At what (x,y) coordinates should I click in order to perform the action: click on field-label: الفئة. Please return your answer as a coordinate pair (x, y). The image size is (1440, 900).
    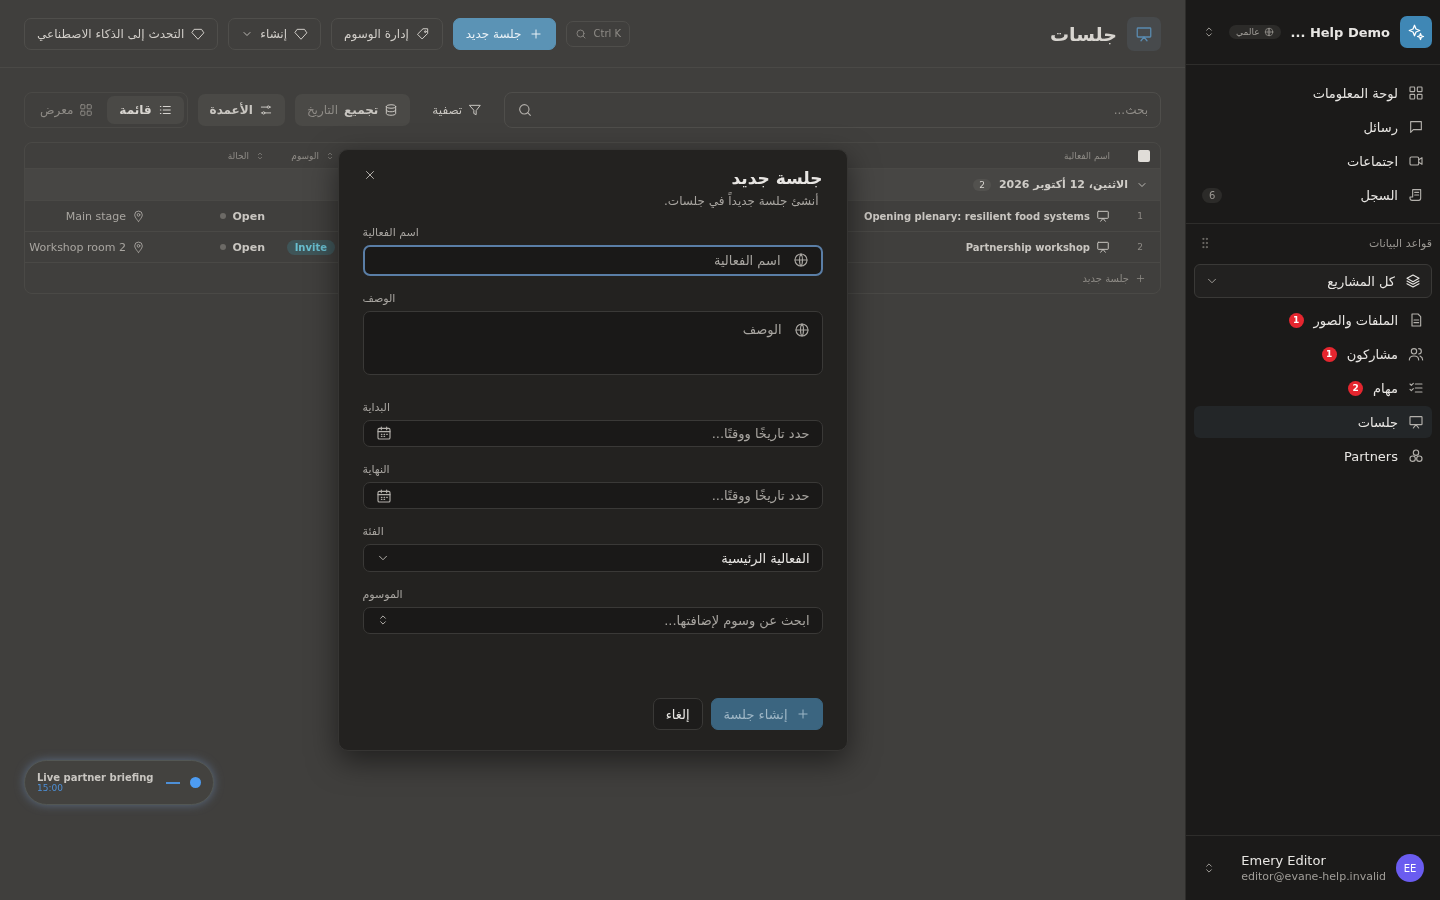
    Looking at the image, I should click on (373, 532).